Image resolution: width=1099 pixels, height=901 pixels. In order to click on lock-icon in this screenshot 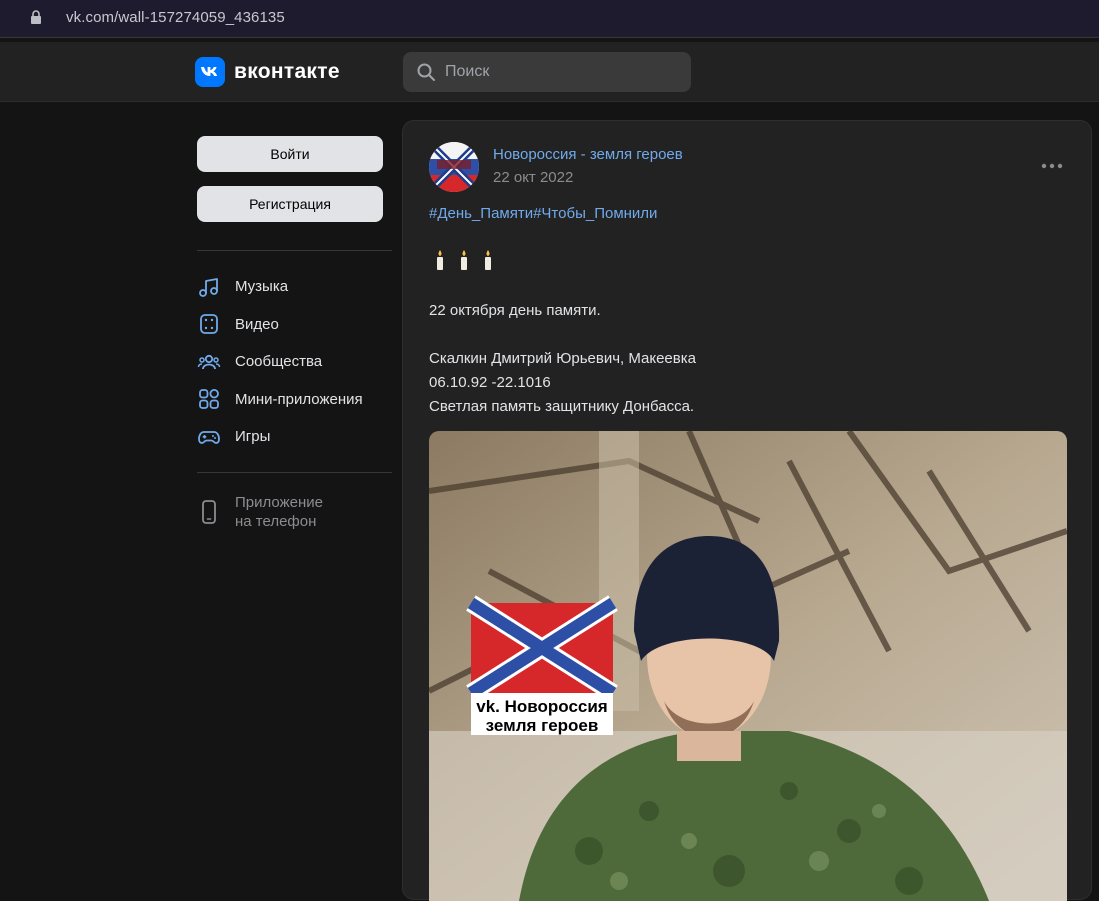, I will do `click(36, 17)`.